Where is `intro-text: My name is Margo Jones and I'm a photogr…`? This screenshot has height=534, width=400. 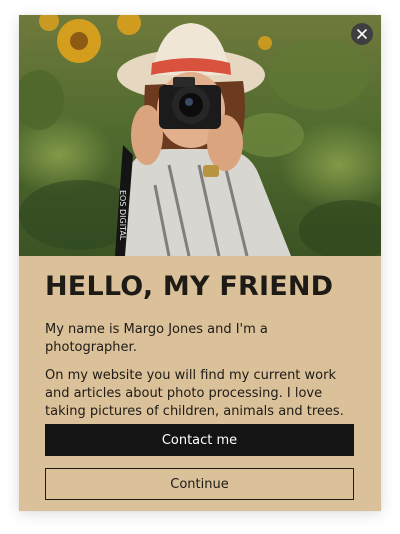 intro-text: My name is Margo Jones and I'm a photogr… is located at coordinates (156, 338).